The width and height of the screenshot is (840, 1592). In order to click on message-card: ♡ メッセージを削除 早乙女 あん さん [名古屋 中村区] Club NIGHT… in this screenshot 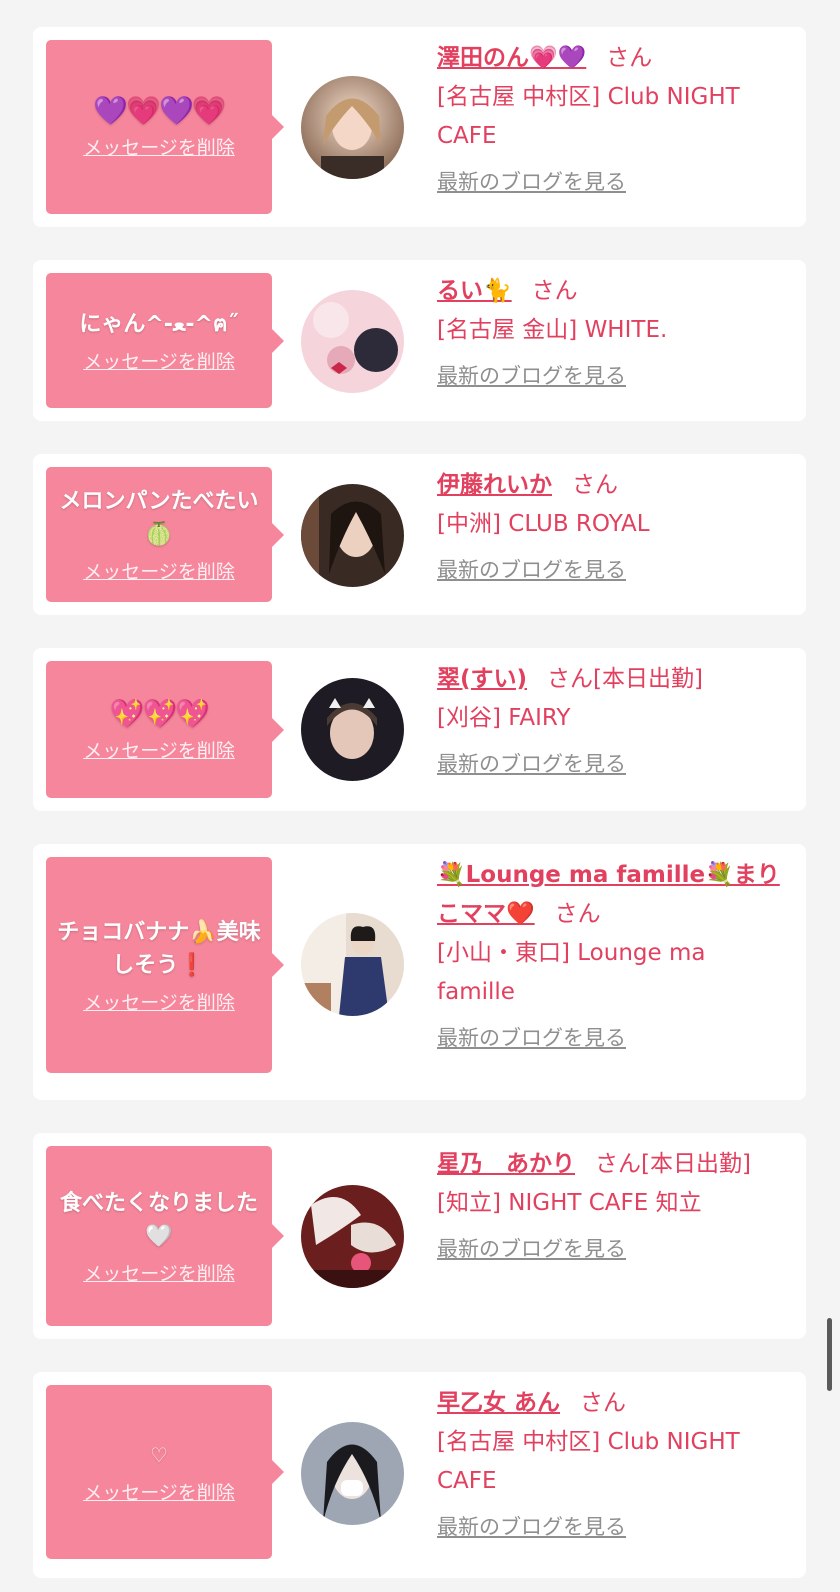, I will do `click(419, 1475)`.